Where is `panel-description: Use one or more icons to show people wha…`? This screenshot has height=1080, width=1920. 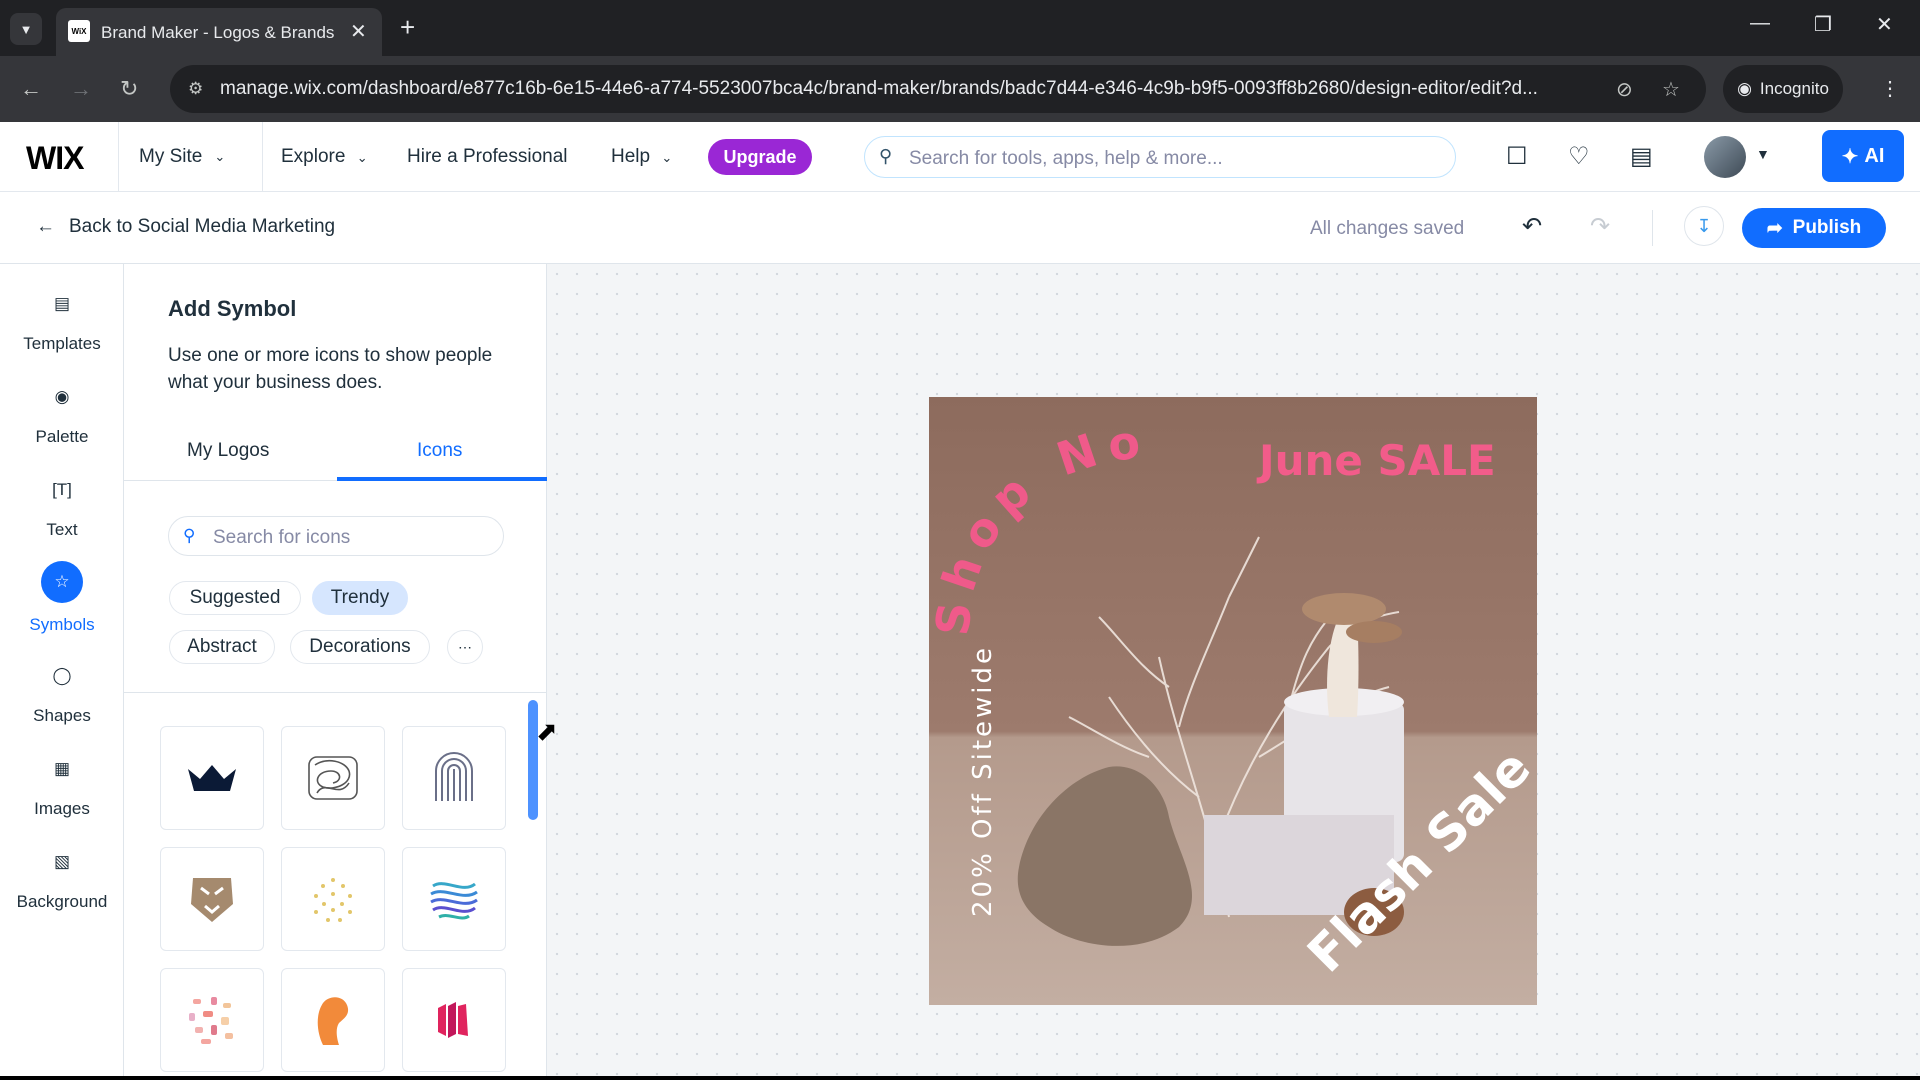
panel-description: Use one or more icons to show people wha… is located at coordinates (330, 369).